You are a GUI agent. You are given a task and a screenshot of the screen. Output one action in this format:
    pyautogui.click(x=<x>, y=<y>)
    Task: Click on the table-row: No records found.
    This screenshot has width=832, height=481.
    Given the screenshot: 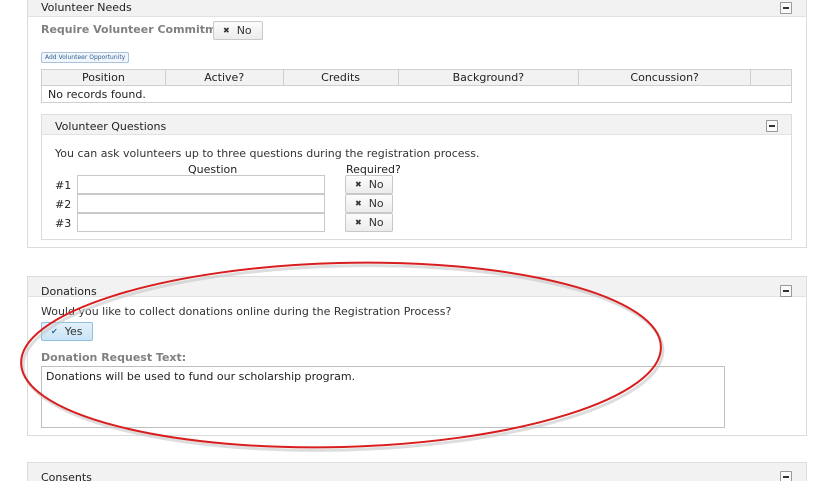 What is the action you would take?
    pyautogui.click(x=416, y=94)
    